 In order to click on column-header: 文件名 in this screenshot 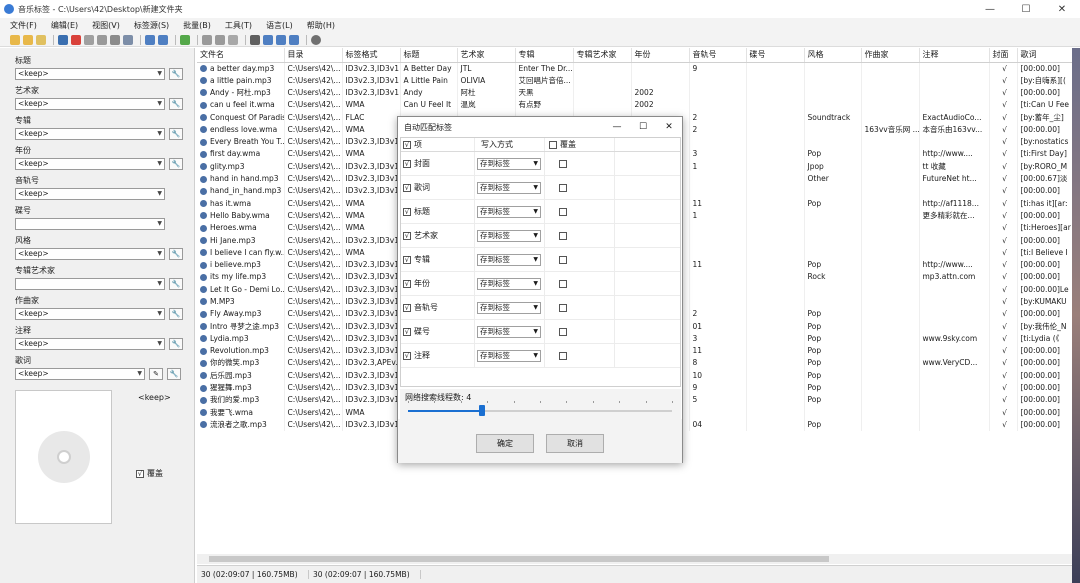, I will do `click(241, 55)`.